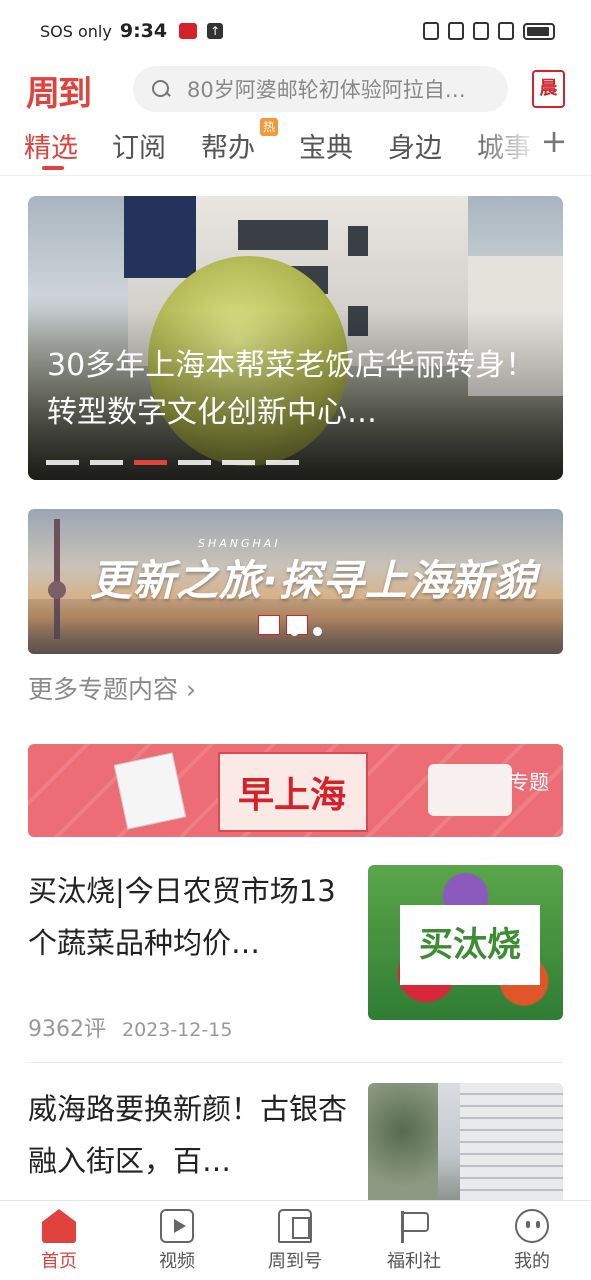 This screenshot has height=1280, width=591. What do you see at coordinates (326, 145) in the screenshot?
I see `tab-guide: 宝典` at bounding box center [326, 145].